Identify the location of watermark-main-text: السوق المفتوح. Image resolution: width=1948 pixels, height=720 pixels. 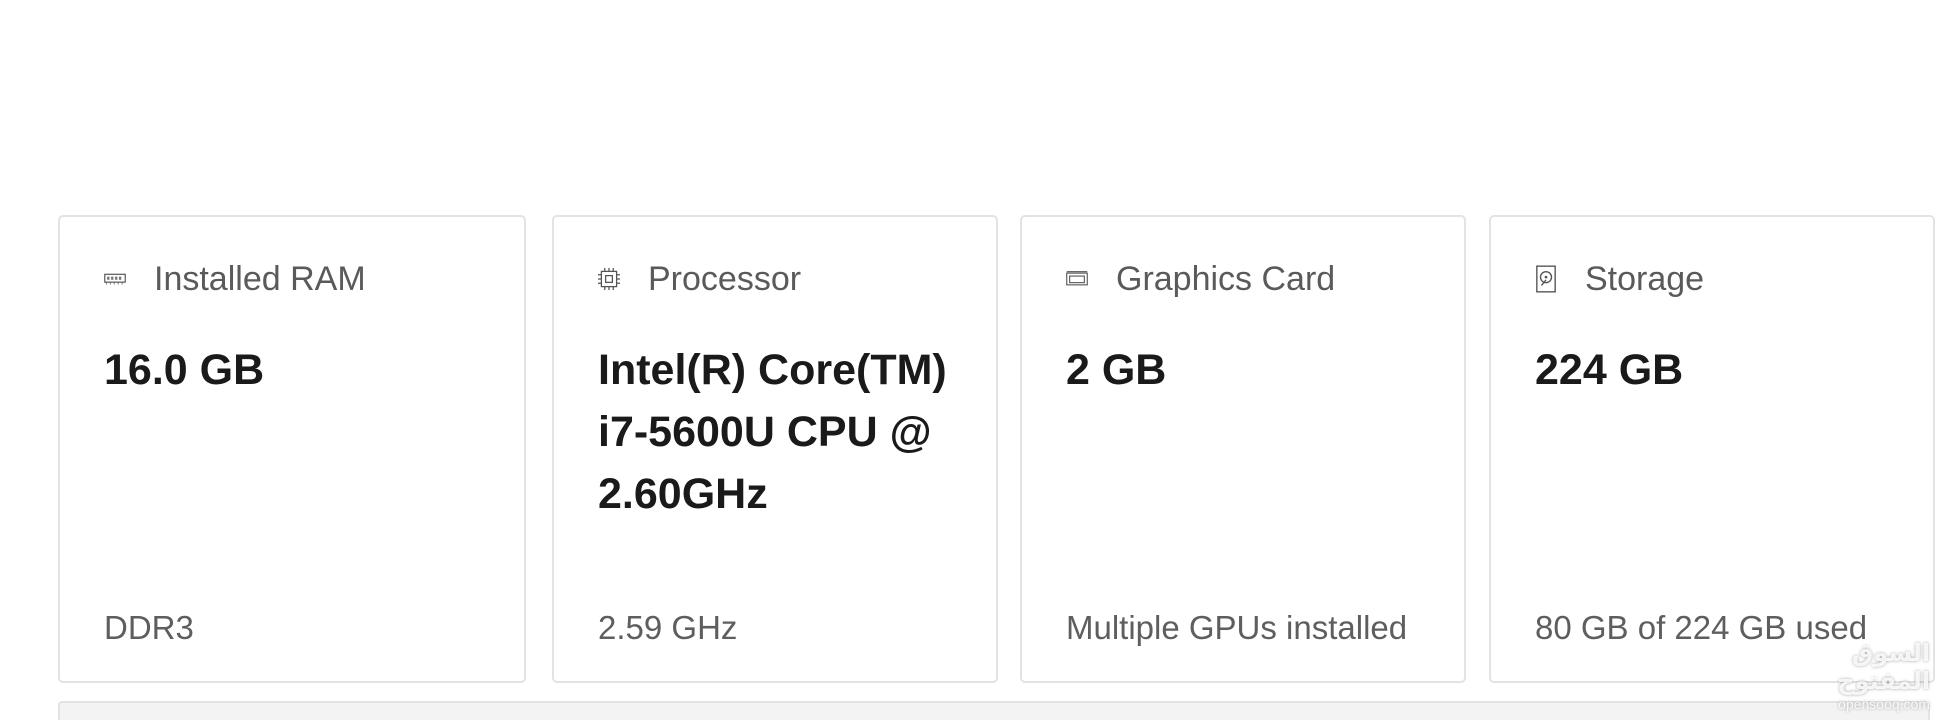
(1883, 667).